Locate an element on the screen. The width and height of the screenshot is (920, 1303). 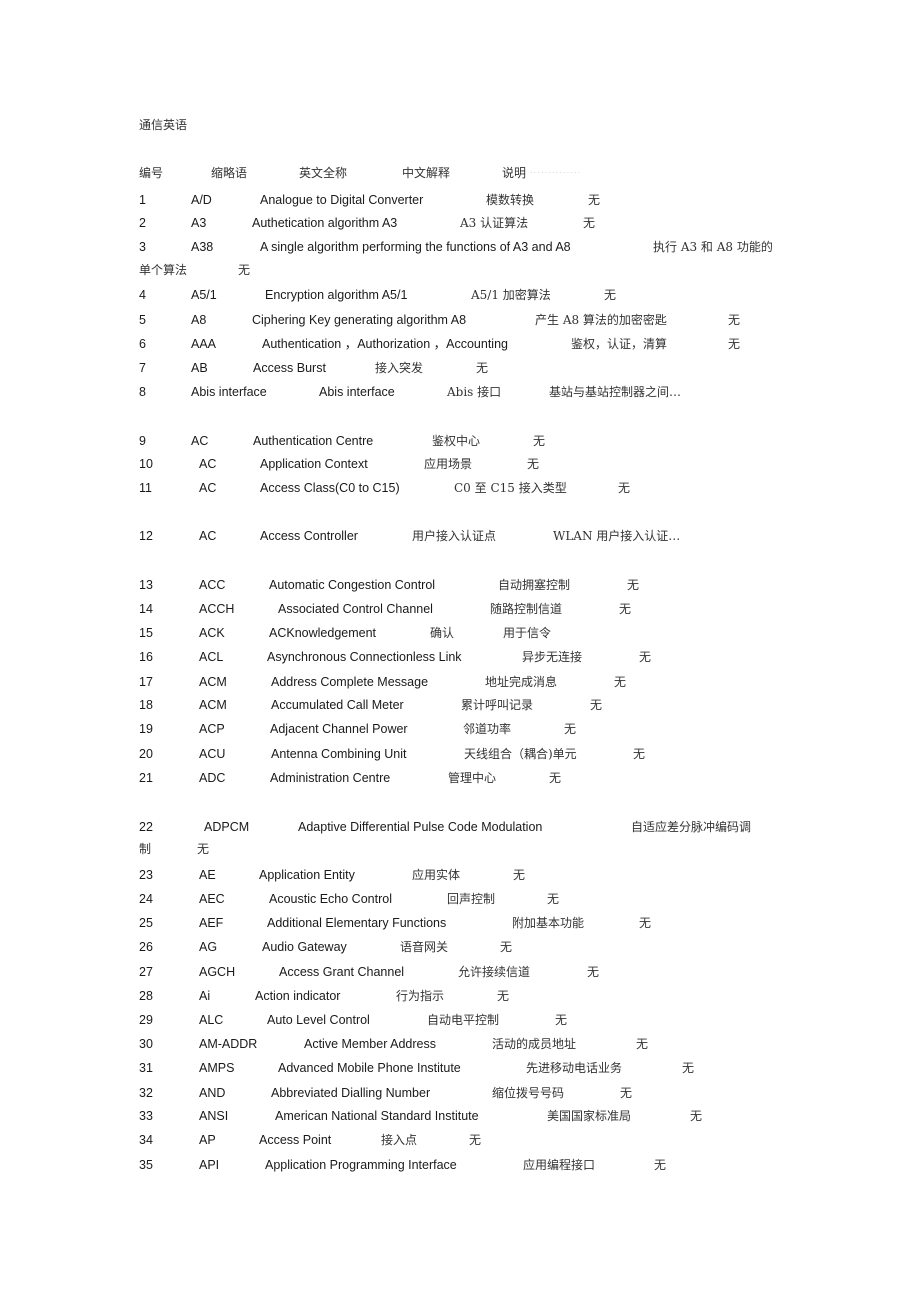
entry-row: 29 ALC Auto Level Control 自动电平控制 无 is located at coordinates (460, 1020).